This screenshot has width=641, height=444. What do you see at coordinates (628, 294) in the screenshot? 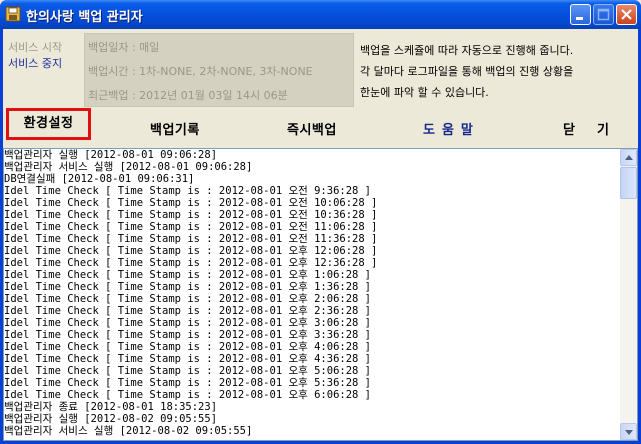
I see `vertical-scrollbar` at bounding box center [628, 294].